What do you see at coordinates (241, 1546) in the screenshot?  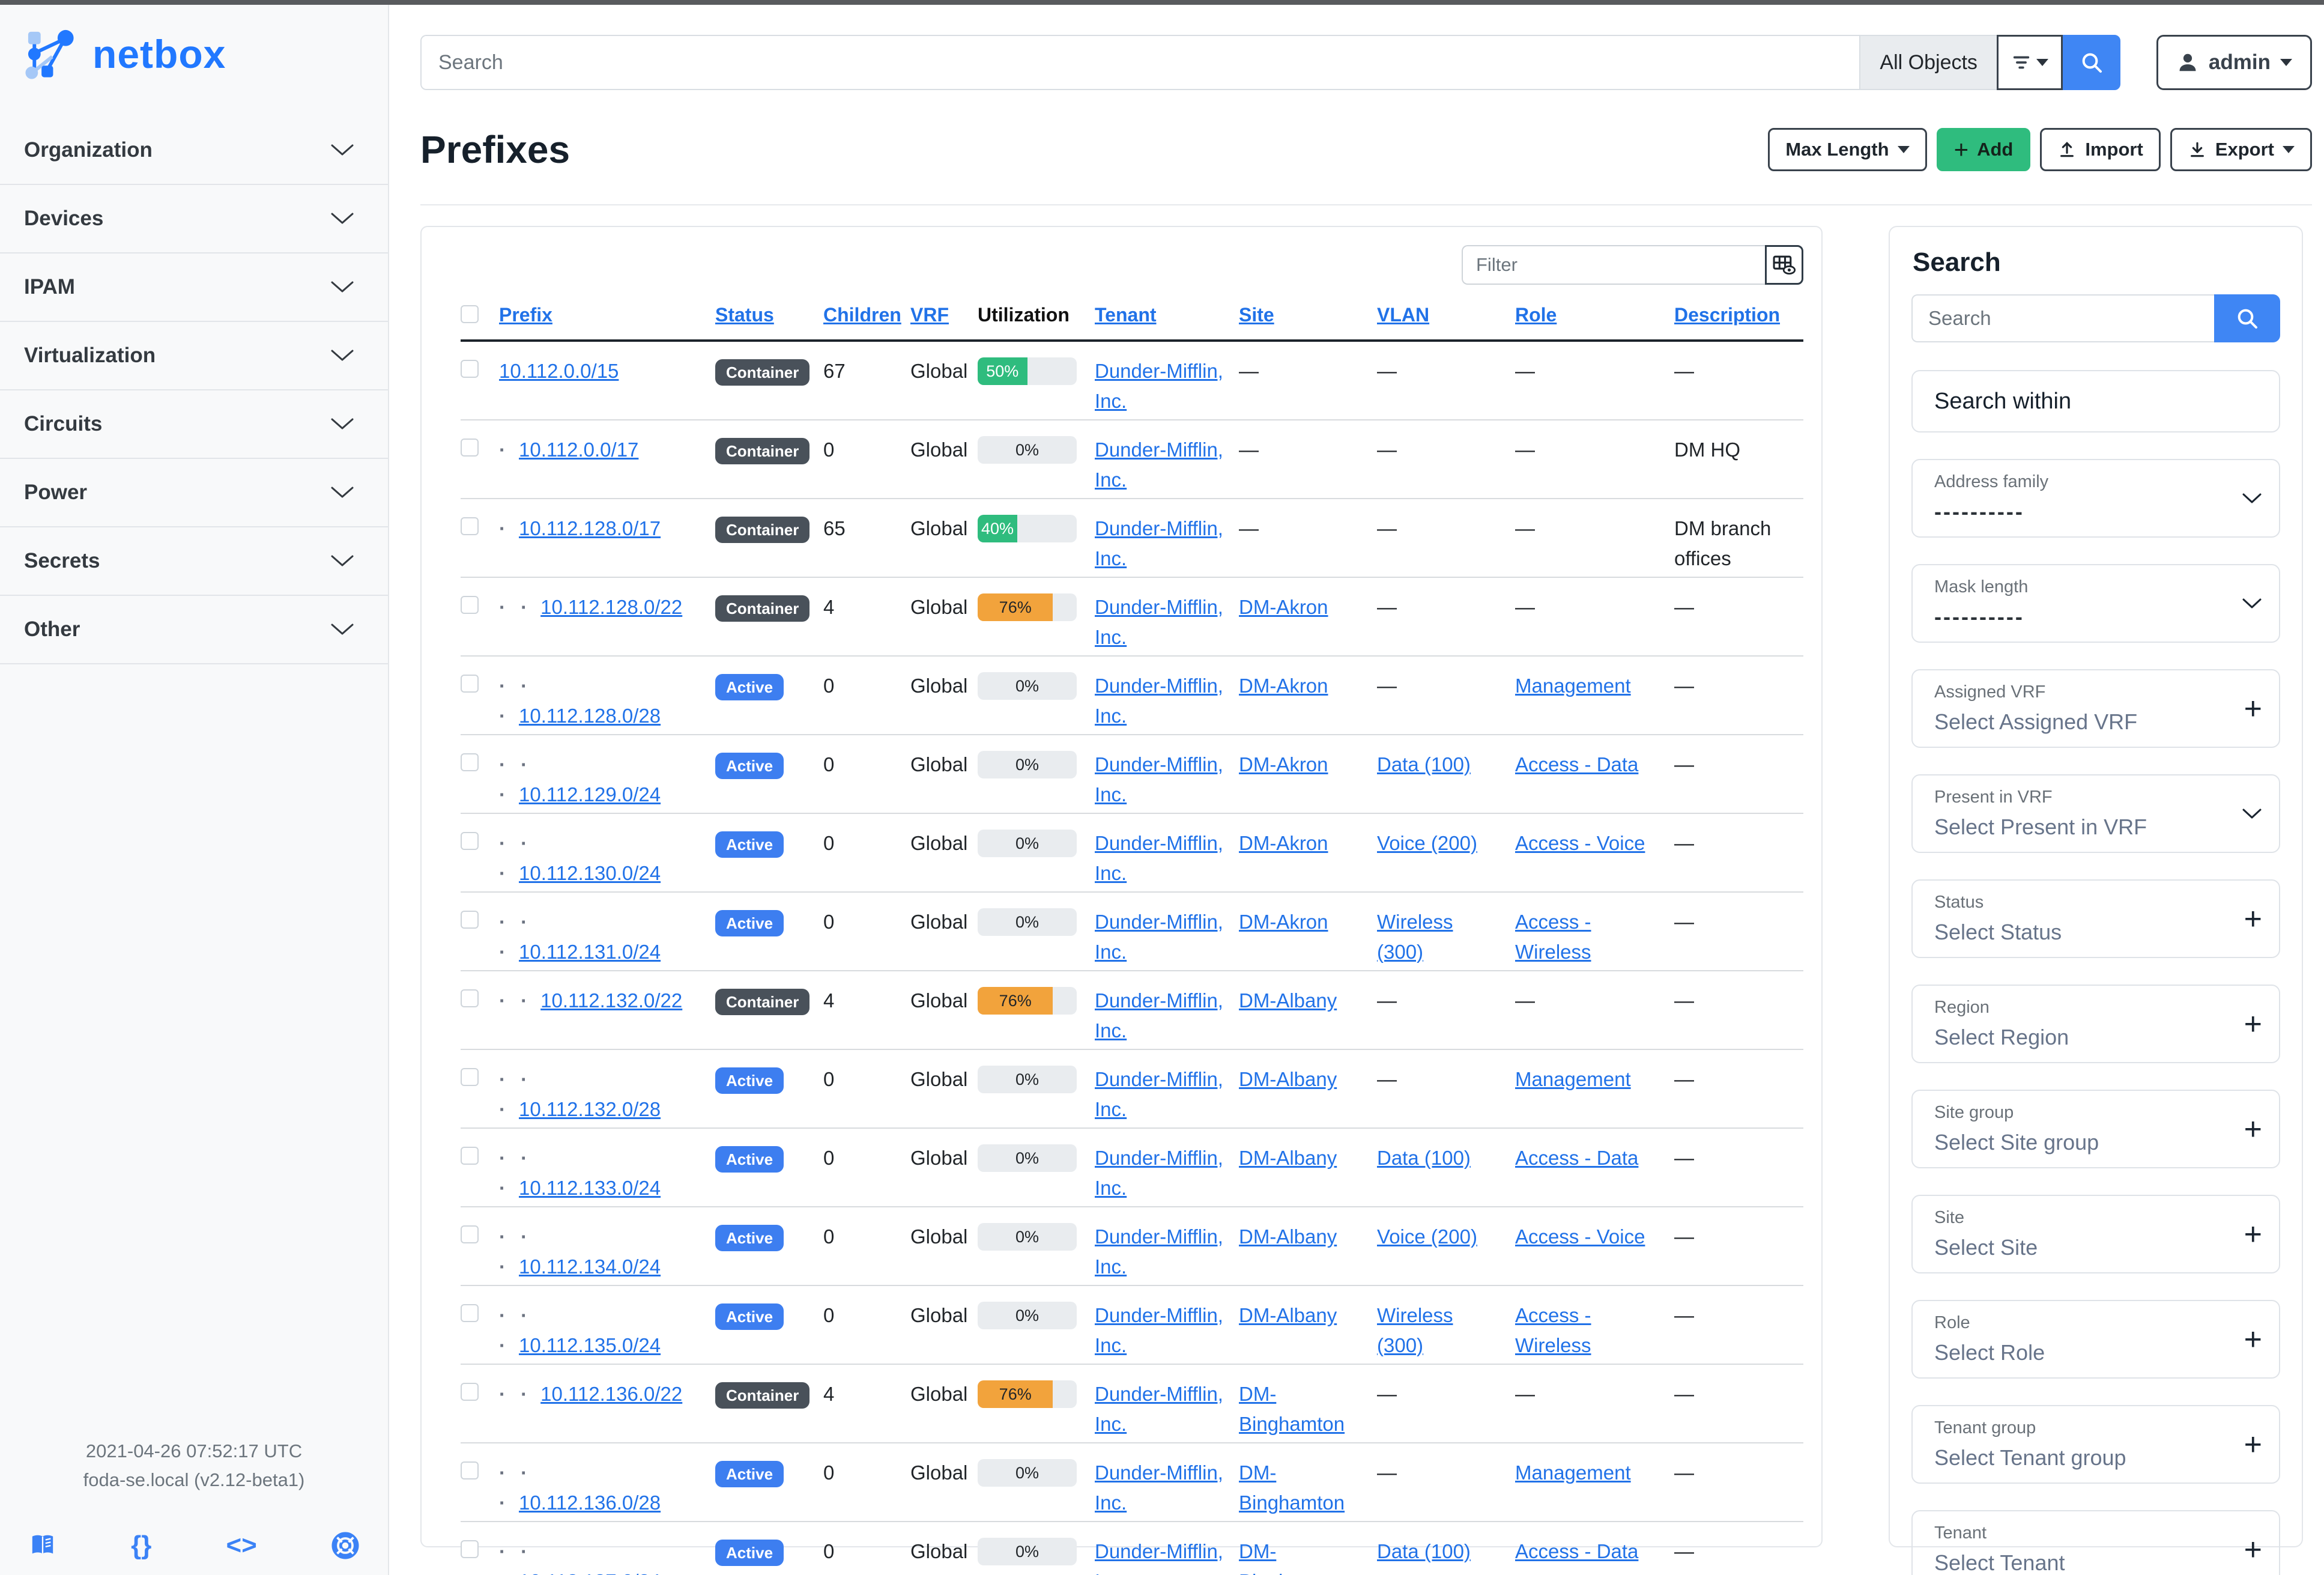 I see `code-icon: <>` at bounding box center [241, 1546].